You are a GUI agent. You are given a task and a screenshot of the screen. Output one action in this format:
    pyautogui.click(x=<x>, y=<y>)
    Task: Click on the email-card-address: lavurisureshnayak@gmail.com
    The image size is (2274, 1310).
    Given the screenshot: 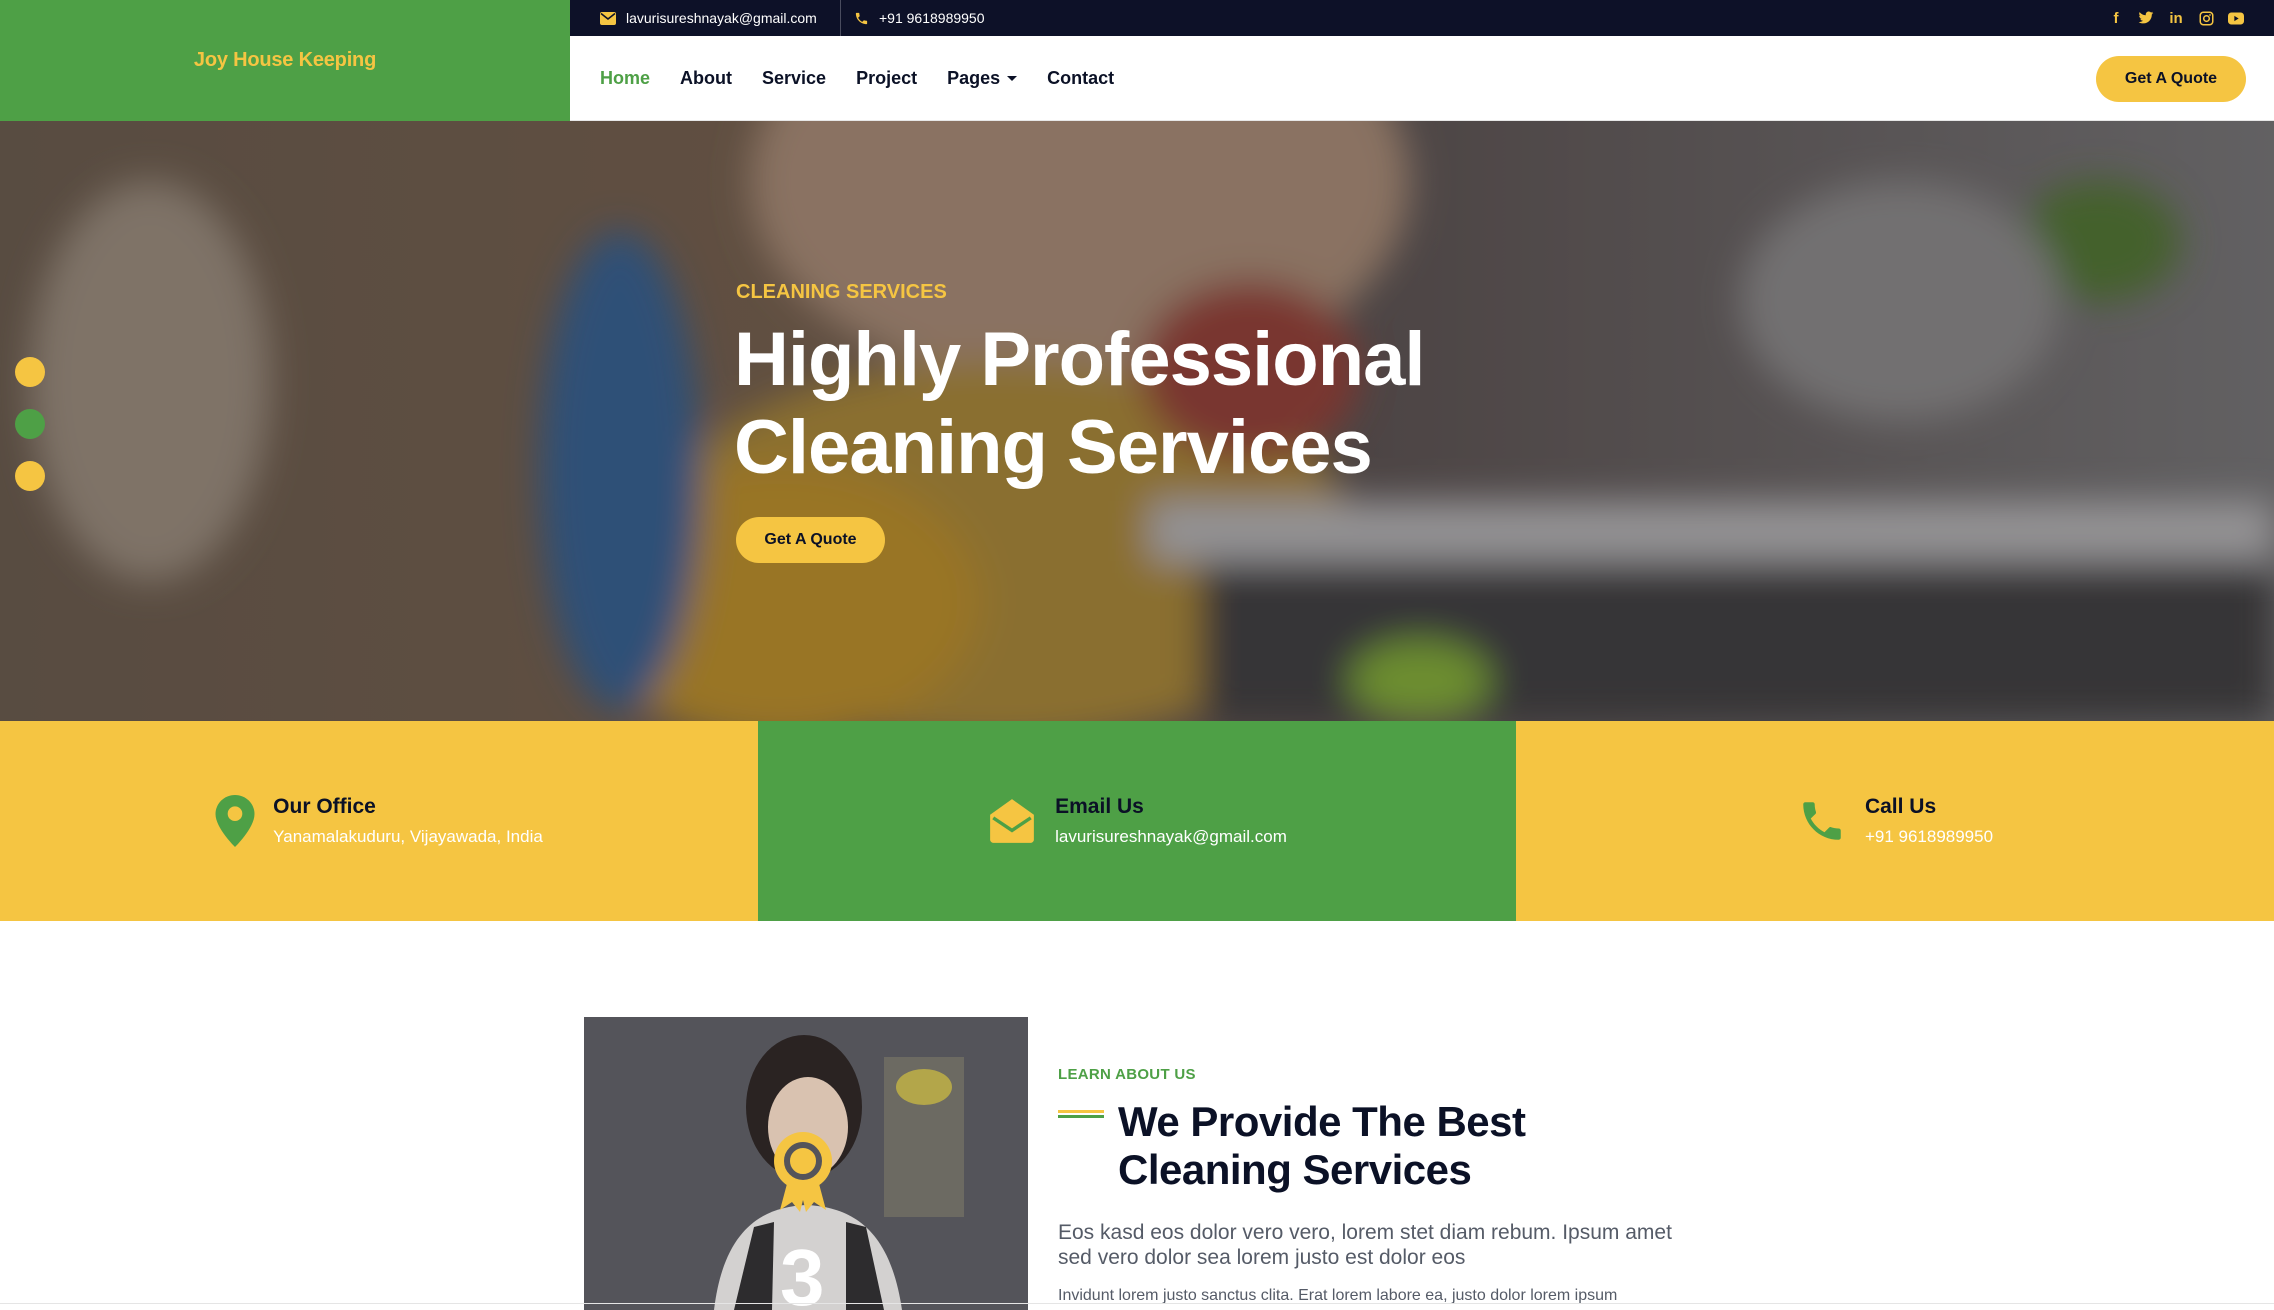 What is the action you would take?
    pyautogui.click(x=1171, y=837)
    